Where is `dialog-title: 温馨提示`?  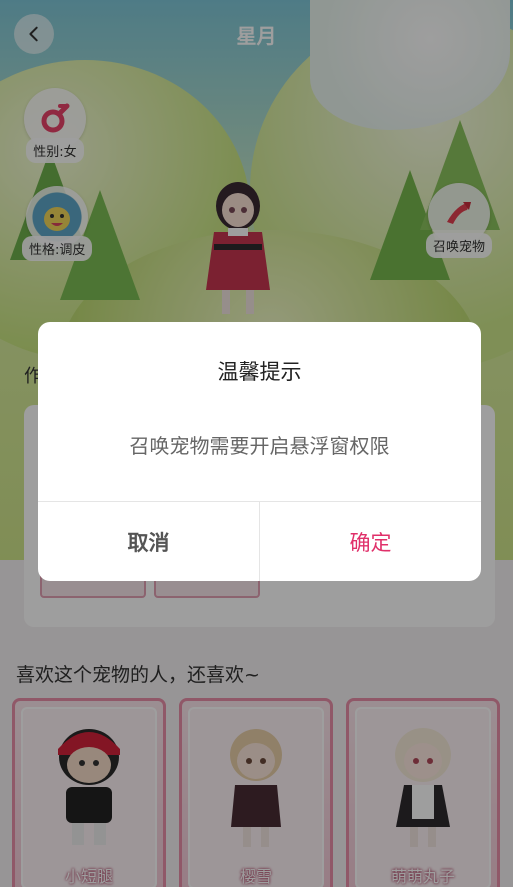 dialog-title: 温馨提示 is located at coordinates (259, 372).